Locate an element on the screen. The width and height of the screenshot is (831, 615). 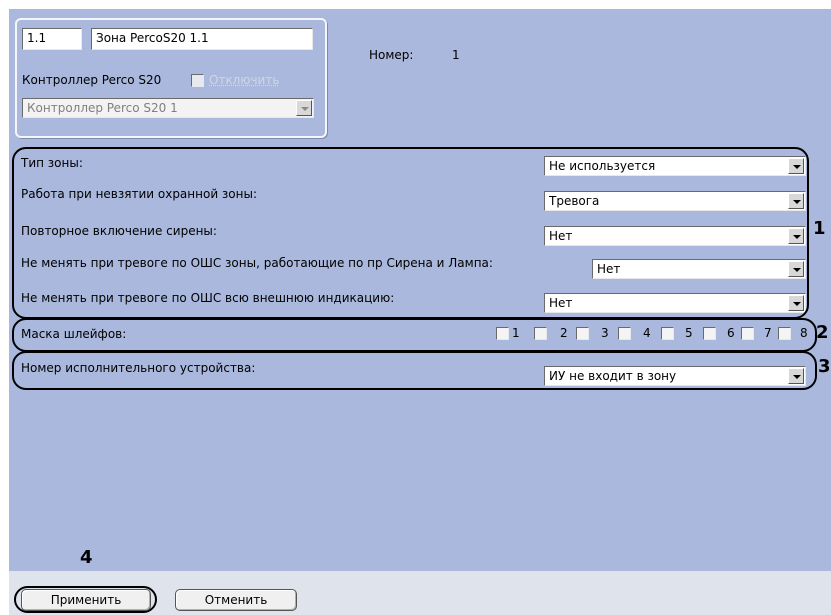
disable-label: Отключить is located at coordinates (244, 80).